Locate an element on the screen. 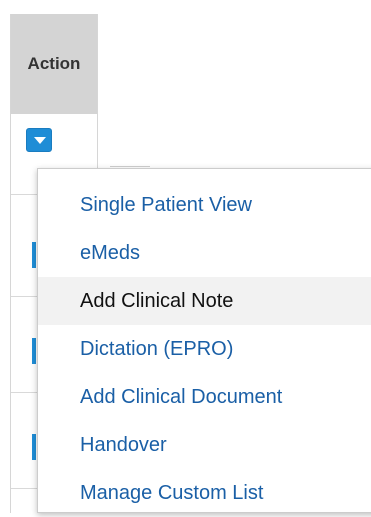 The height and width of the screenshot is (517, 371). menu-item-manage-custom-list: Manage Custom List is located at coordinates (204, 493).